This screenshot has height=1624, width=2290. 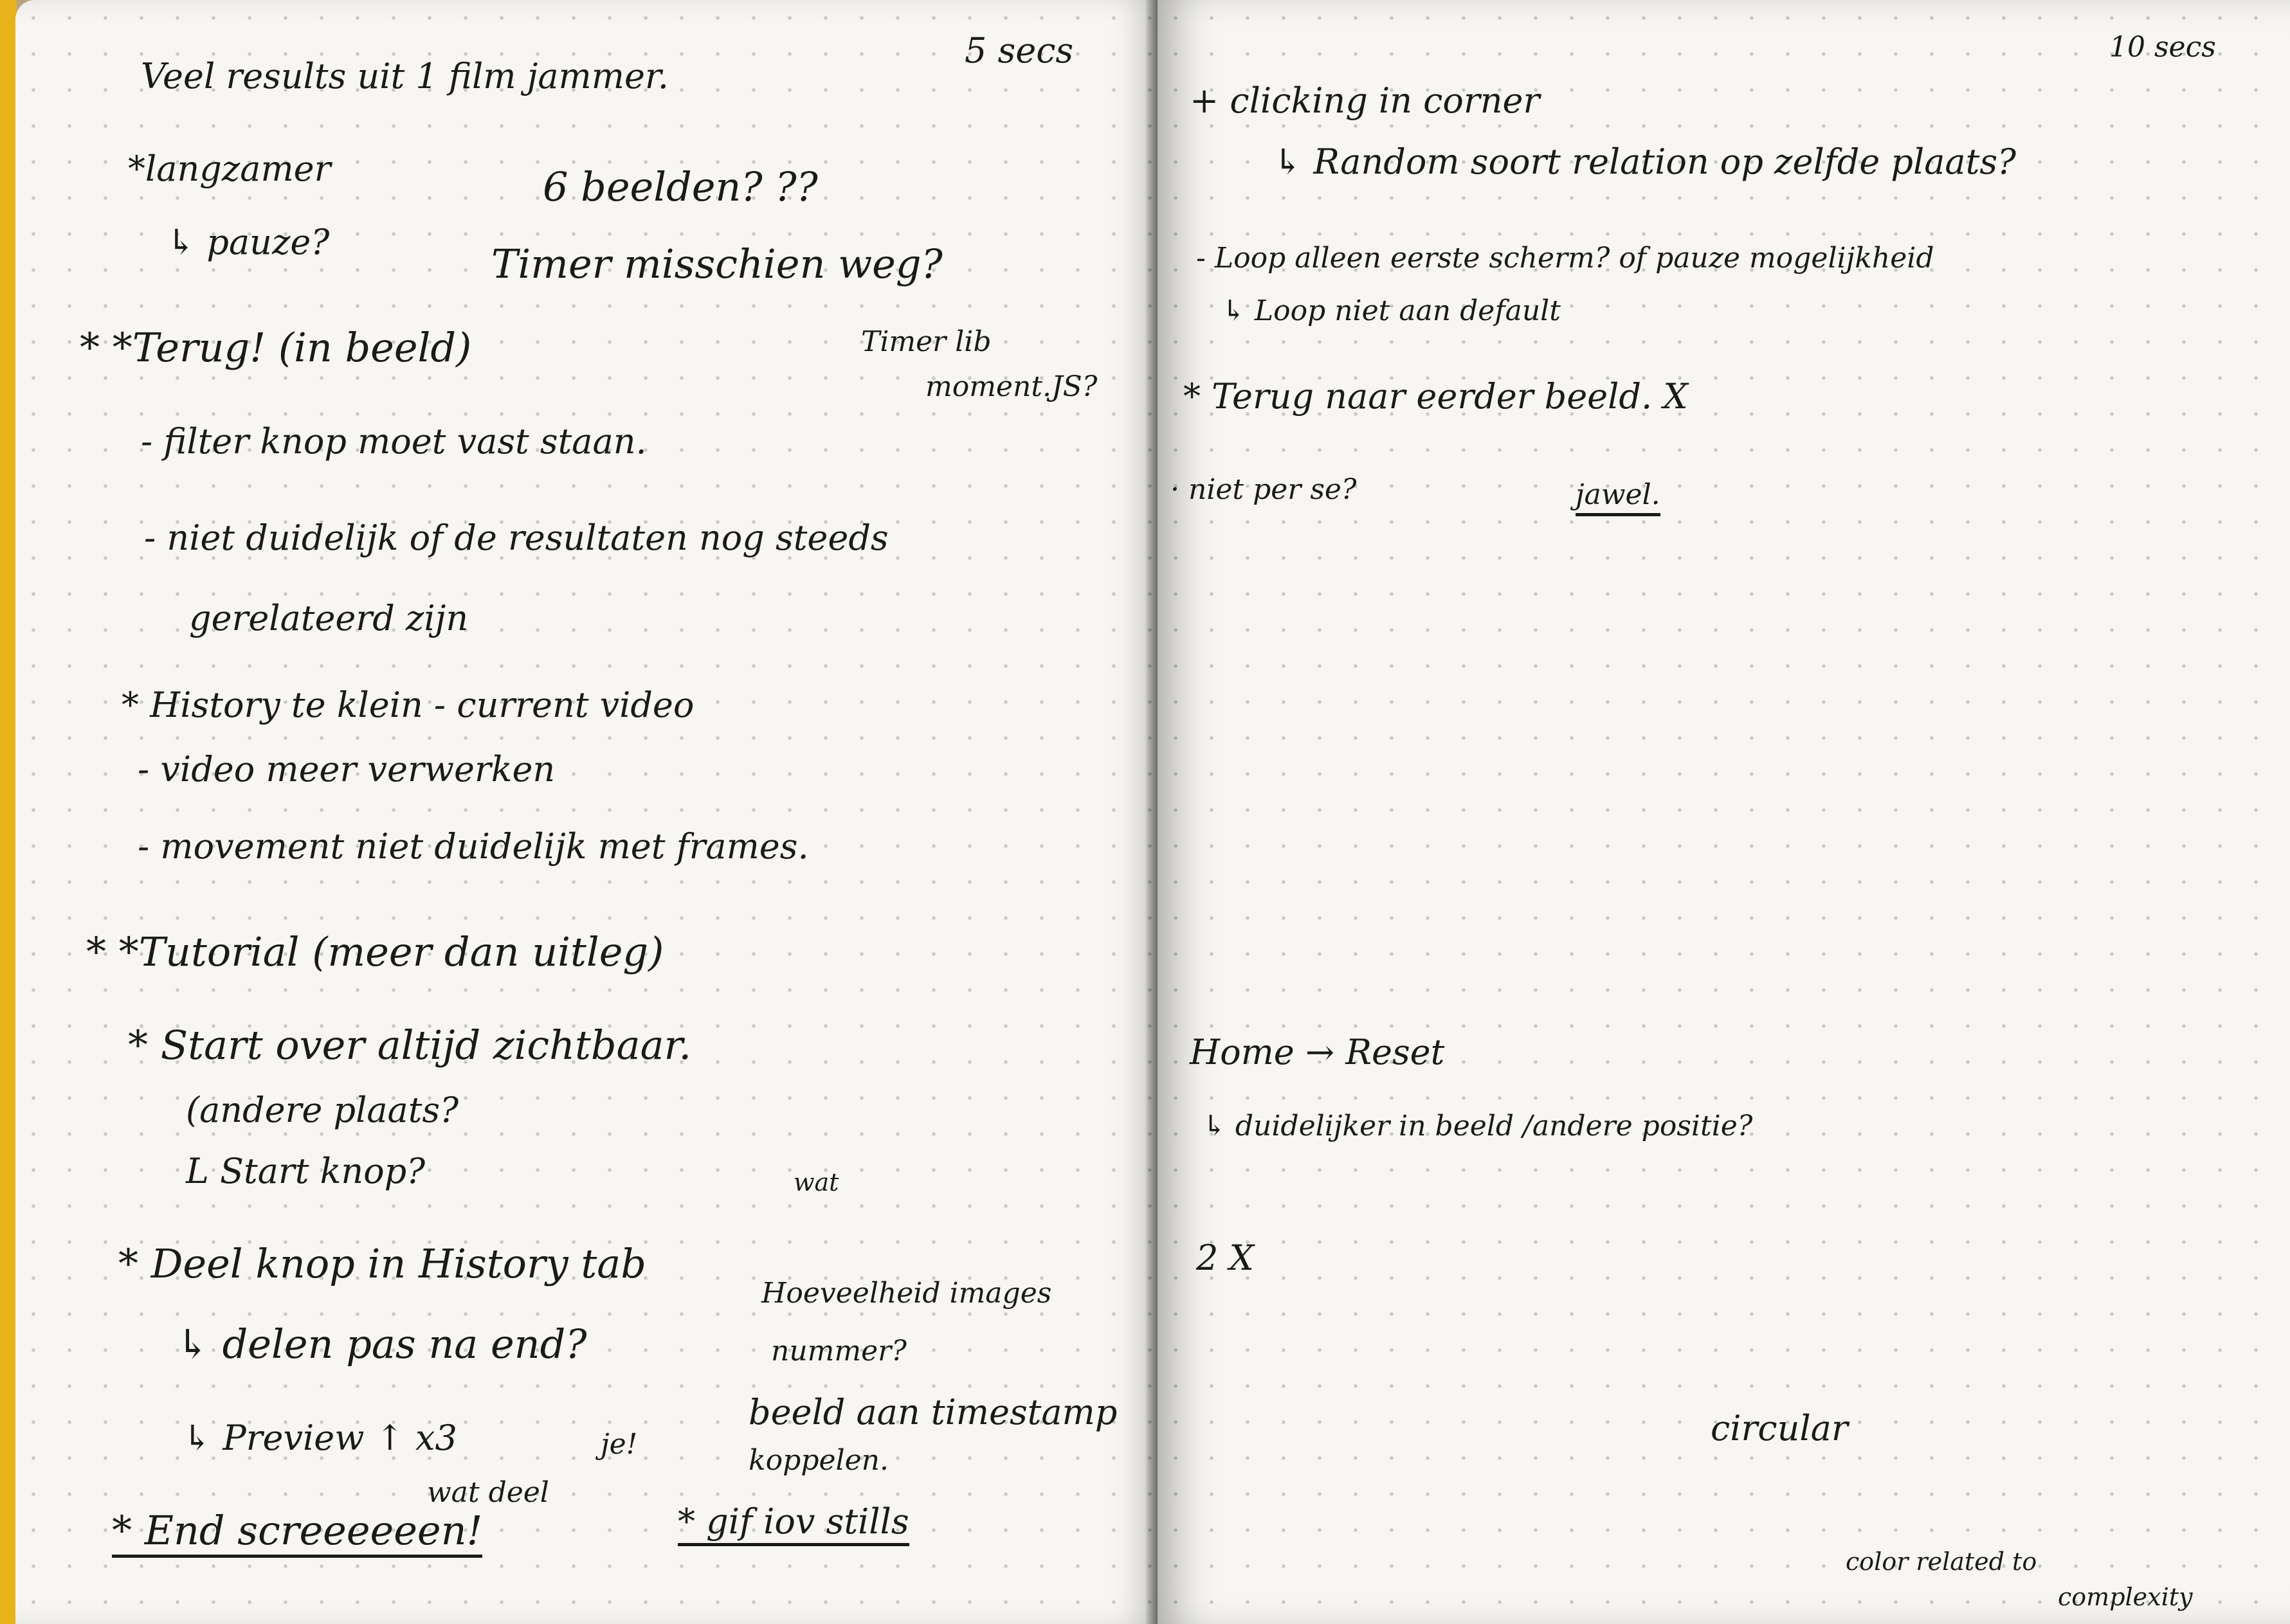 What do you see at coordinates (1365, 100) in the screenshot?
I see `note-line: + clicking in corner` at bounding box center [1365, 100].